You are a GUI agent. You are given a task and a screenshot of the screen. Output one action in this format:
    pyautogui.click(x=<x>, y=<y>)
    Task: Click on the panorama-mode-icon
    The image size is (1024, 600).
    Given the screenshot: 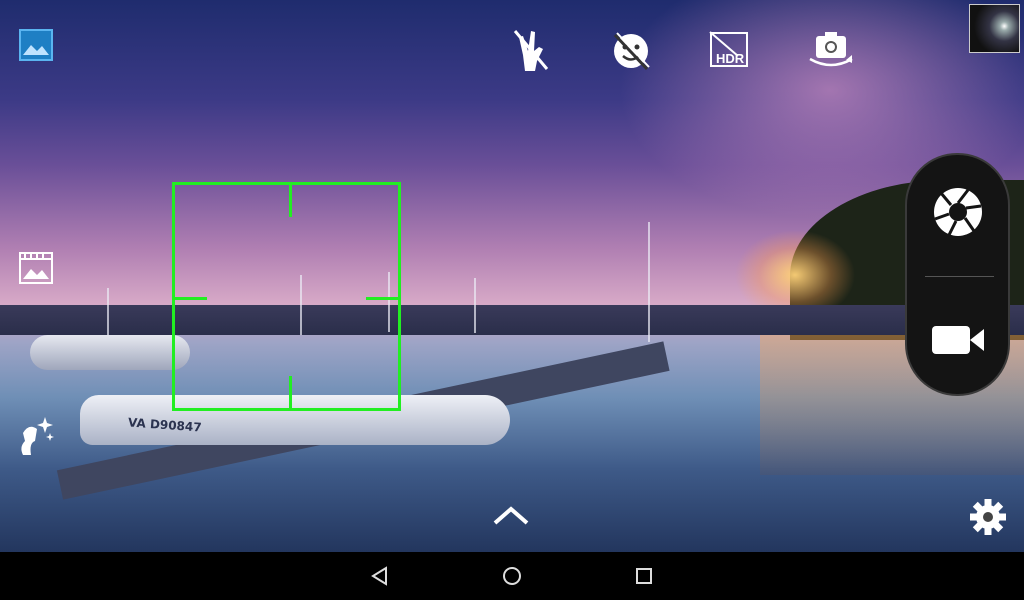 What is the action you would take?
    pyautogui.click(x=36, y=268)
    